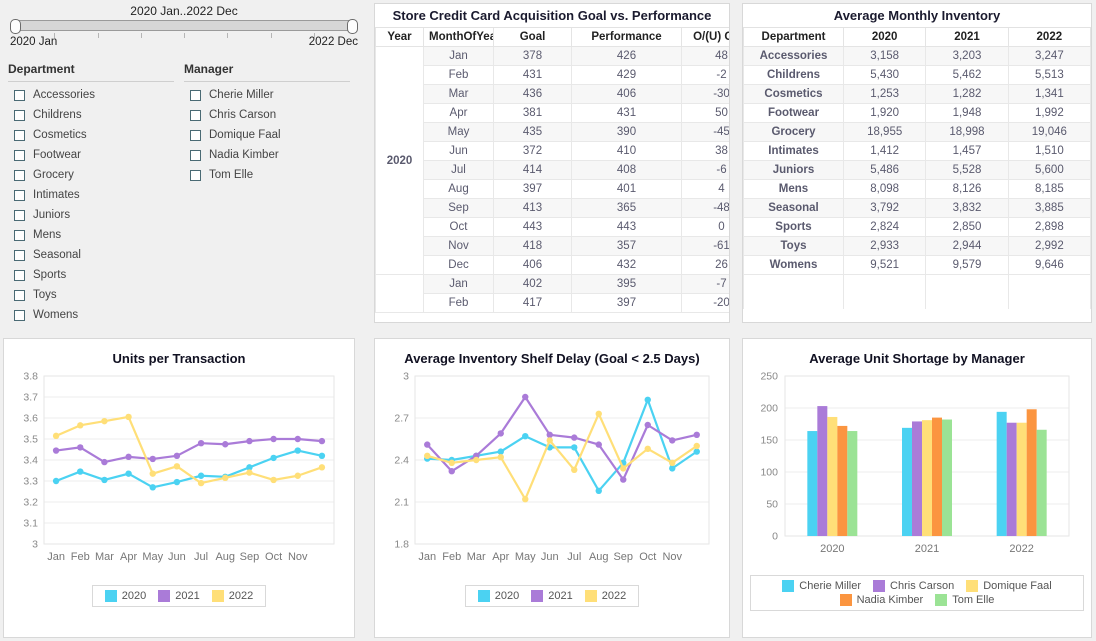 The height and width of the screenshot is (641, 1096). Describe the element at coordinates (1049, 265) in the screenshot. I see `inventory-value-cell: 9,646` at that location.